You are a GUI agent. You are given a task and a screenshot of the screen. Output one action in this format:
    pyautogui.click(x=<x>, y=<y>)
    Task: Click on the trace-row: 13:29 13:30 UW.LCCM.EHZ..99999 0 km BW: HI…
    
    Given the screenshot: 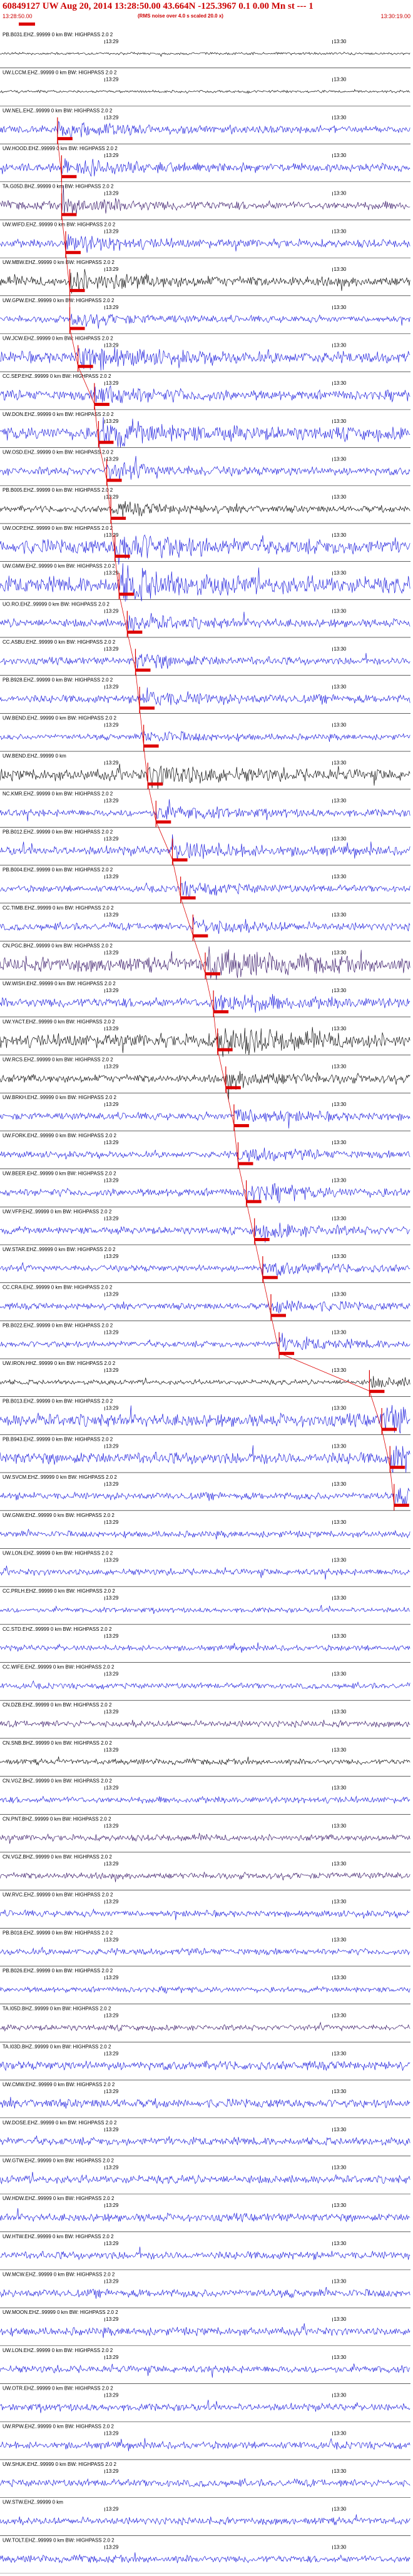 What is the action you would take?
    pyautogui.click(x=205, y=88)
    